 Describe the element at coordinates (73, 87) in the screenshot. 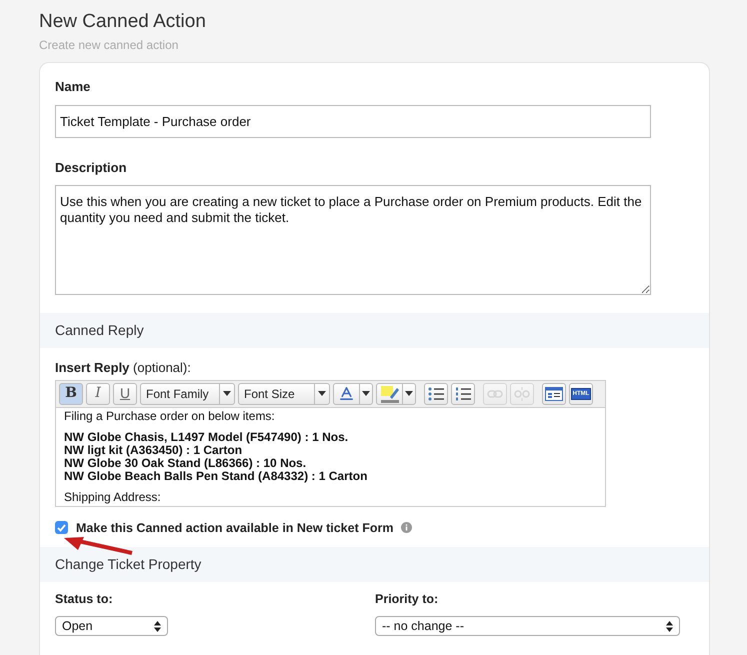

I see `field-label: Name` at that location.